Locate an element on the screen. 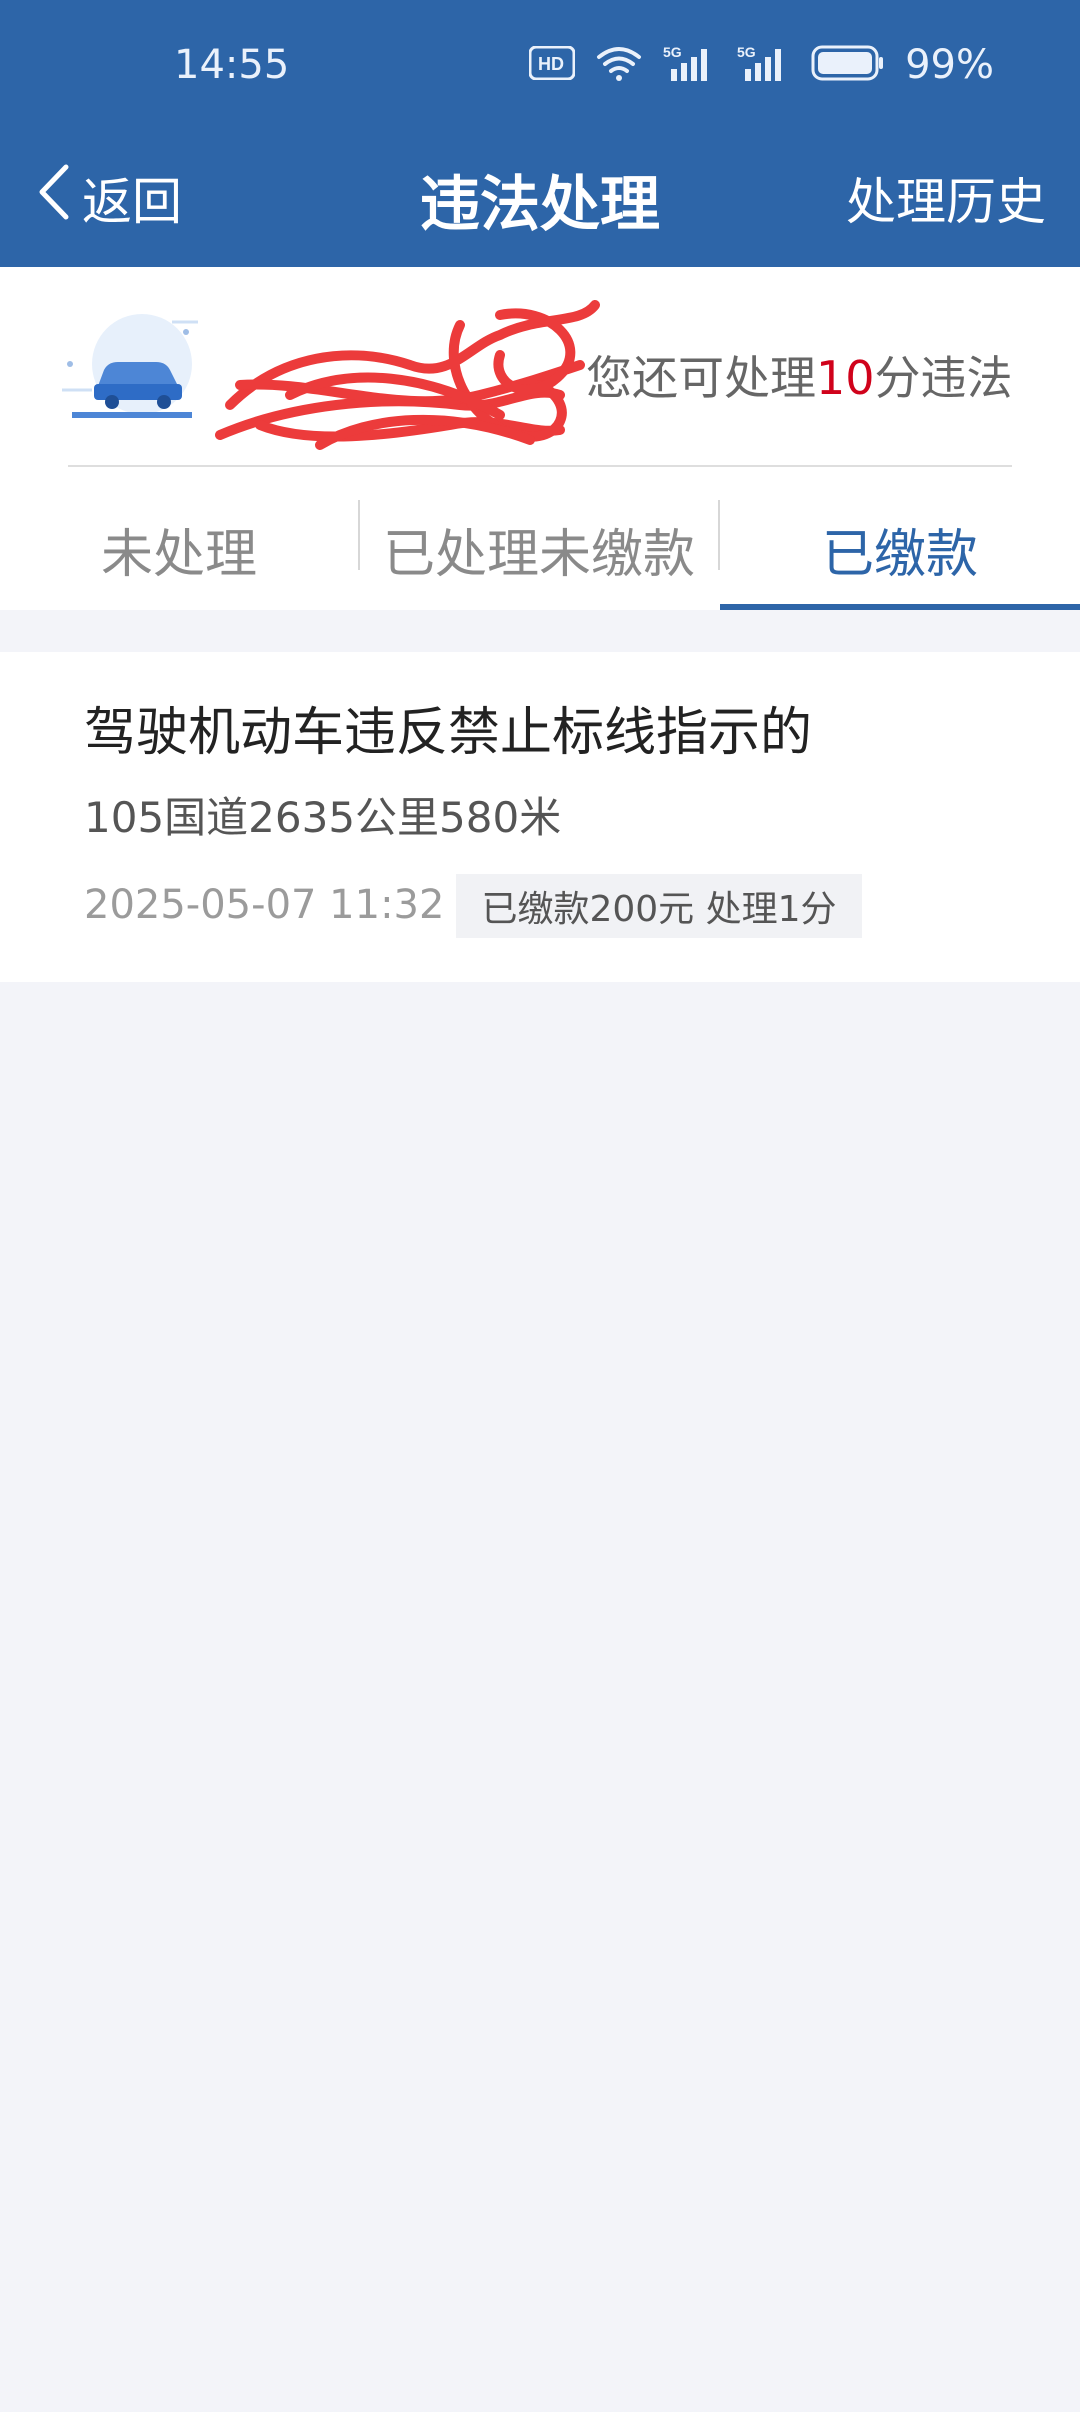  status-time: 14:55 is located at coordinates (232, 65).